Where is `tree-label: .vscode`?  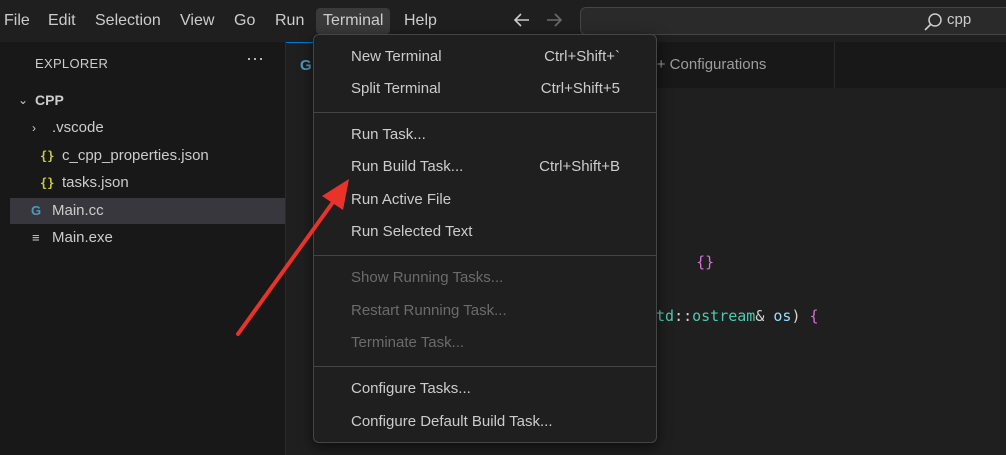
tree-label: .vscode is located at coordinates (78, 127).